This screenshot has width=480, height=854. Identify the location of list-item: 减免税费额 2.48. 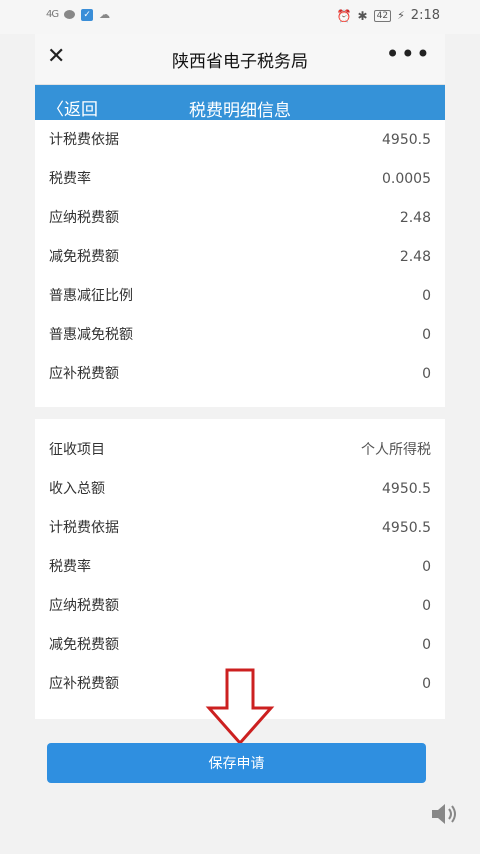
(240, 257).